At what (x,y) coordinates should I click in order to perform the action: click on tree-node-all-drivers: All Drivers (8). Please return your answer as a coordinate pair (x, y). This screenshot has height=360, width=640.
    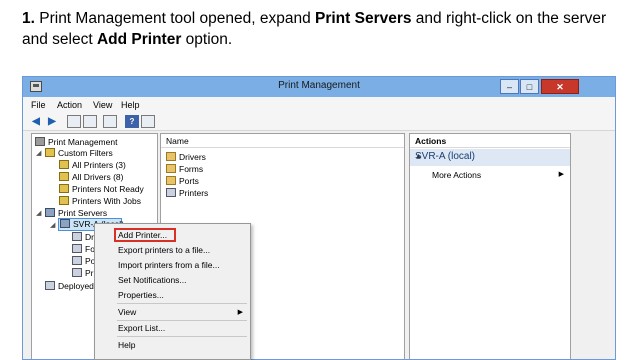
    Looking at the image, I should click on (91, 177).